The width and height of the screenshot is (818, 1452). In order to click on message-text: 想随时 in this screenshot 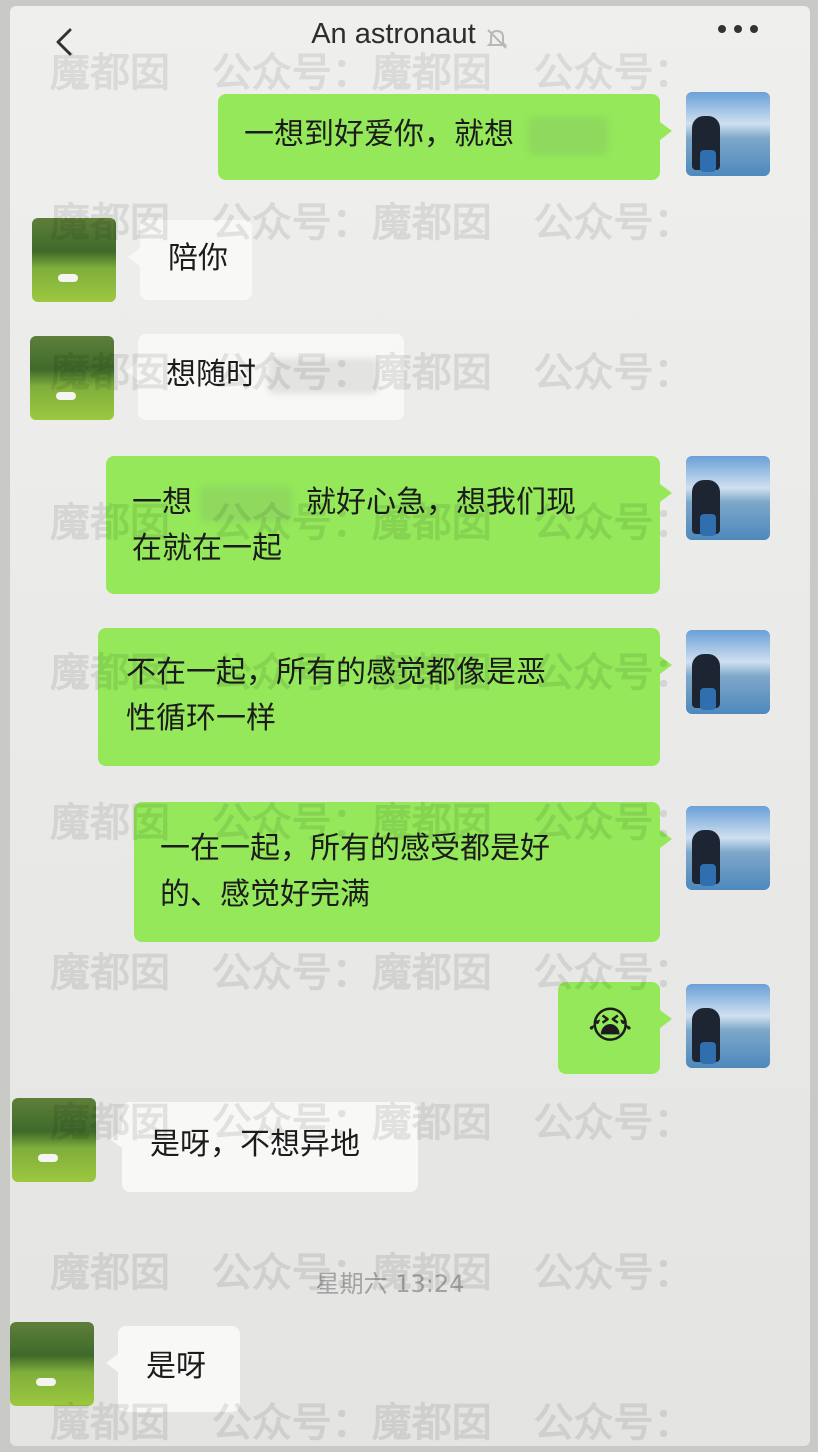, I will do `click(211, 374)`.